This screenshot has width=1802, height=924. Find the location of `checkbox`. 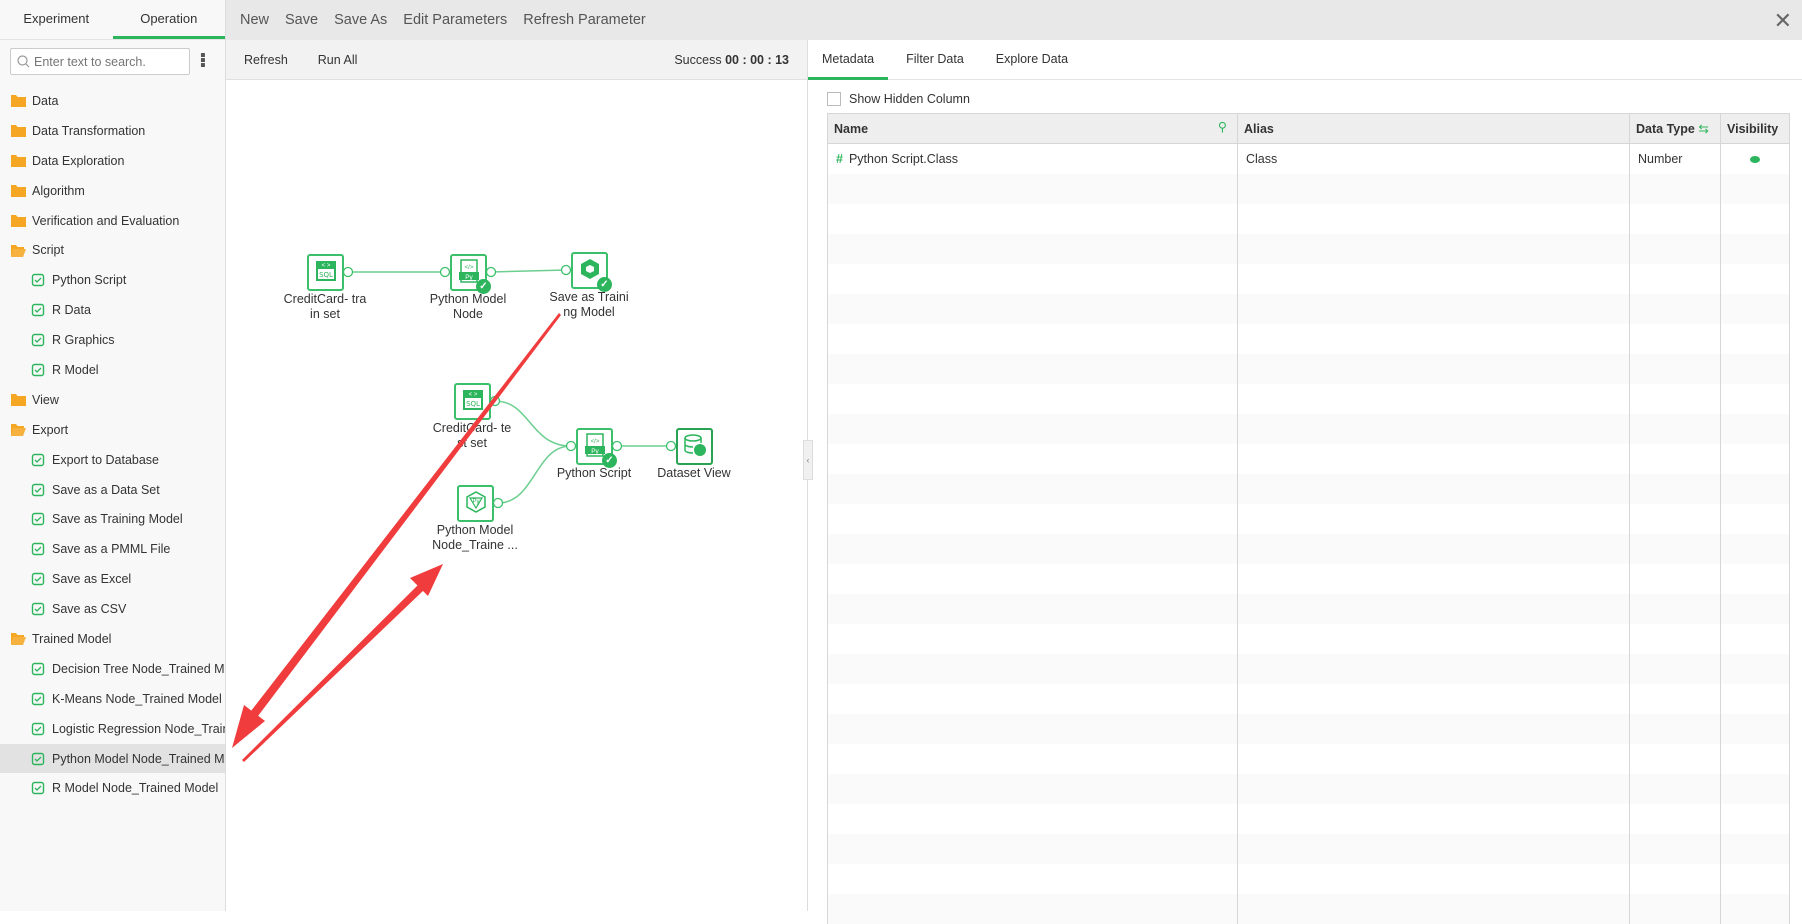

checkbox is located at coordinates (834, 99).